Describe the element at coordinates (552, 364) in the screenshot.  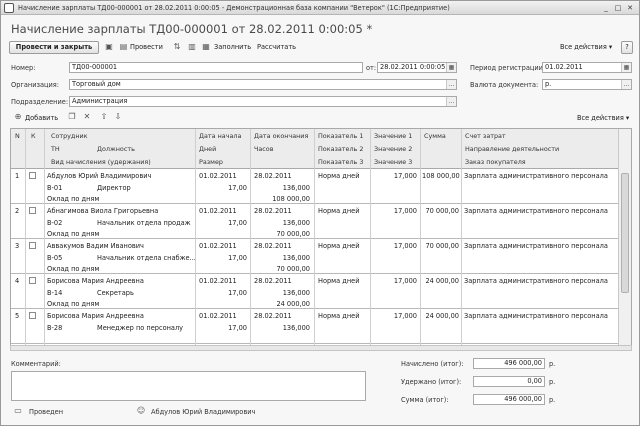
I see `currency-unit: р.` at that location.